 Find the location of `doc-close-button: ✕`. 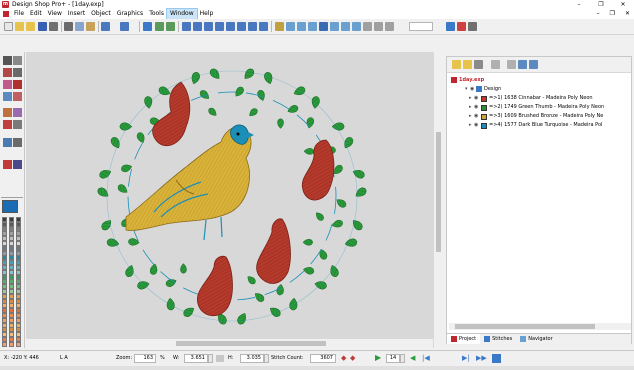

doc-close-button: ✕ is located at coordinates (627, 14).